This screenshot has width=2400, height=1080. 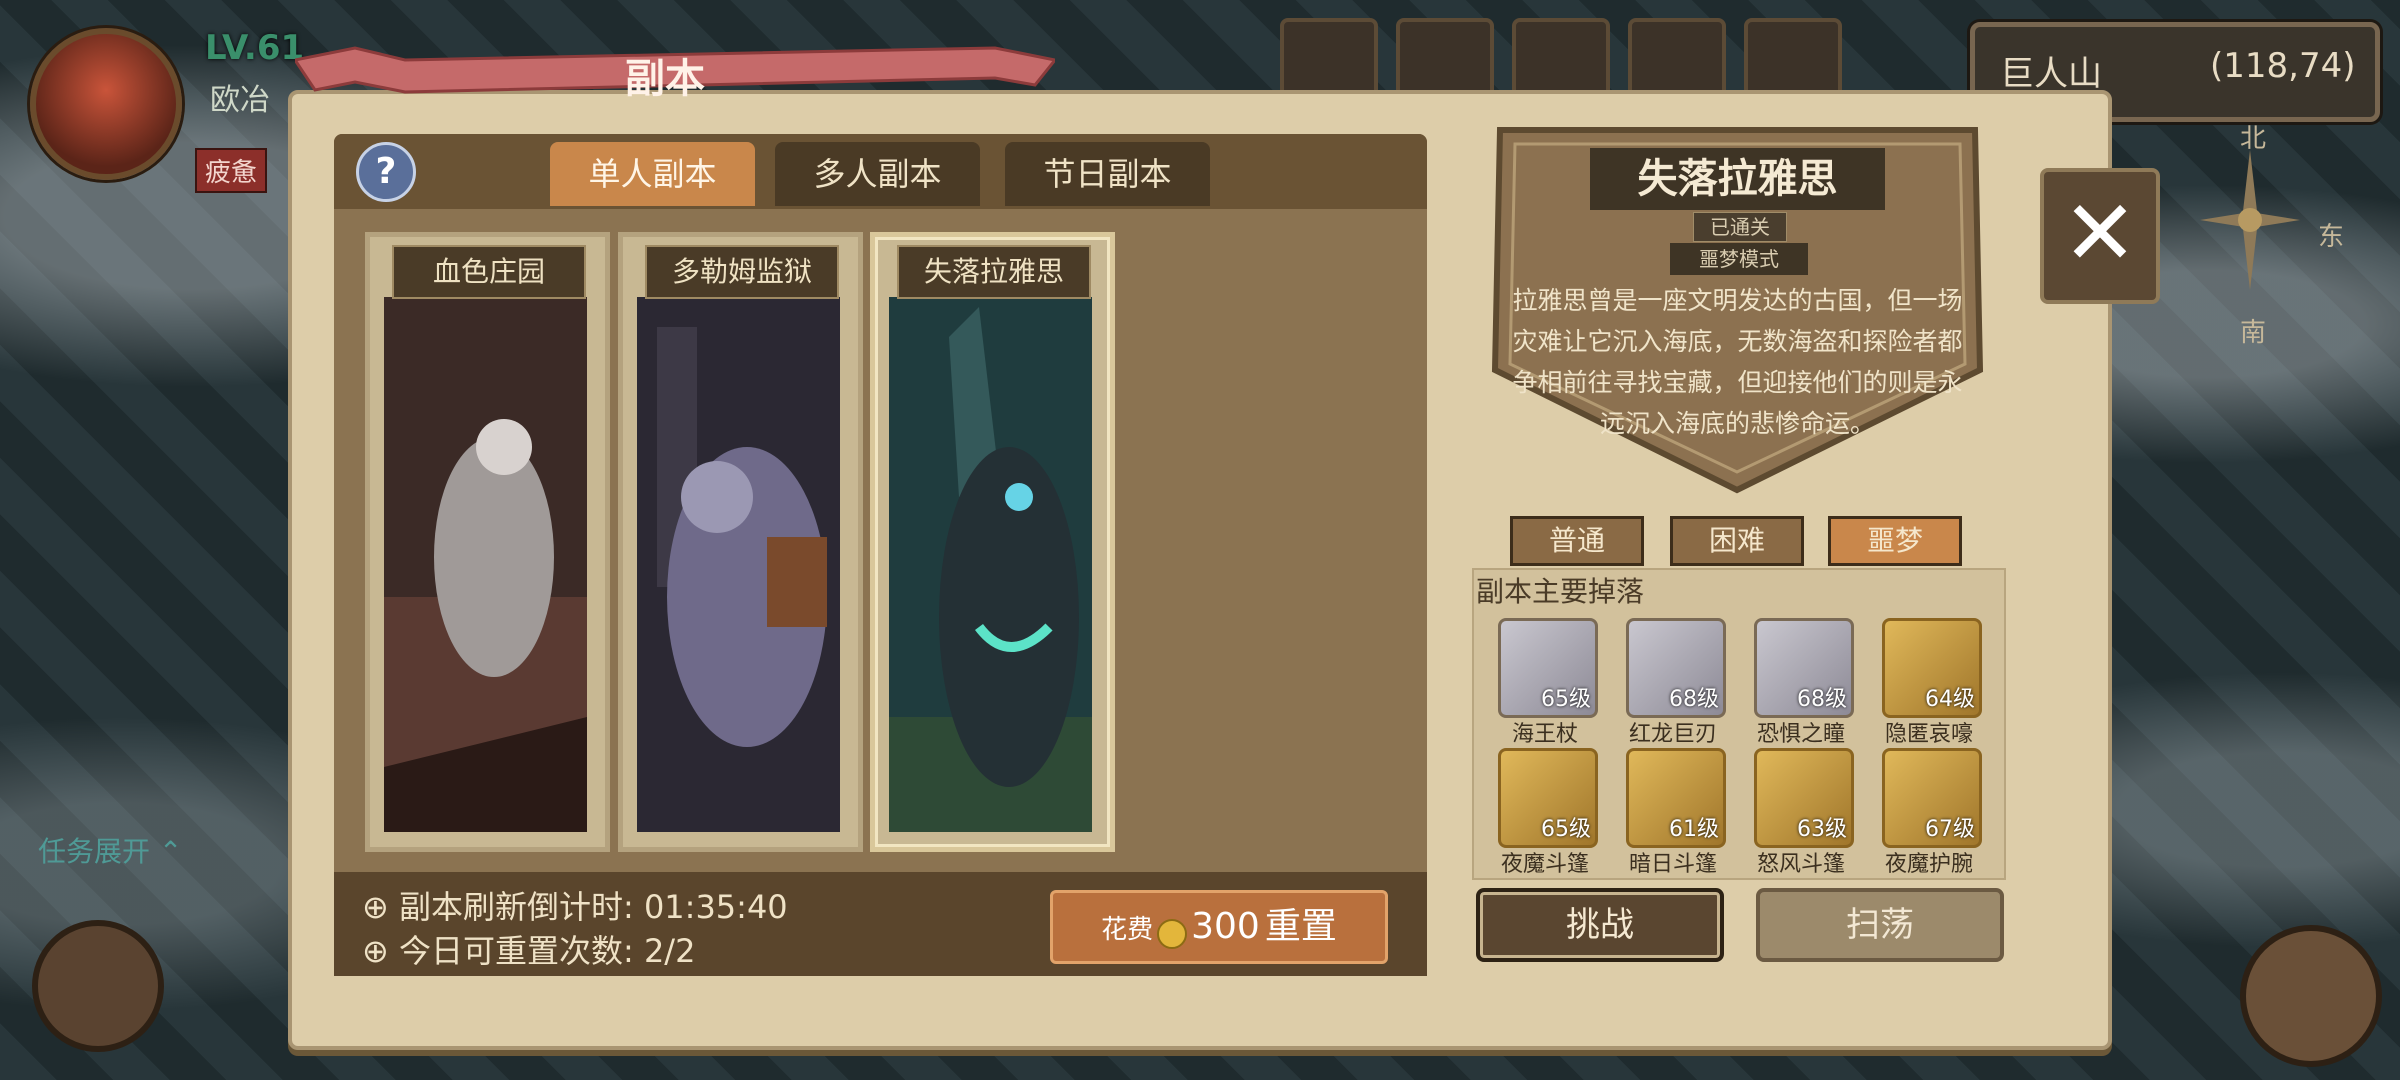 I want to click on dungeon-title: 失落拉雅思, so click(x=1737, y=179).